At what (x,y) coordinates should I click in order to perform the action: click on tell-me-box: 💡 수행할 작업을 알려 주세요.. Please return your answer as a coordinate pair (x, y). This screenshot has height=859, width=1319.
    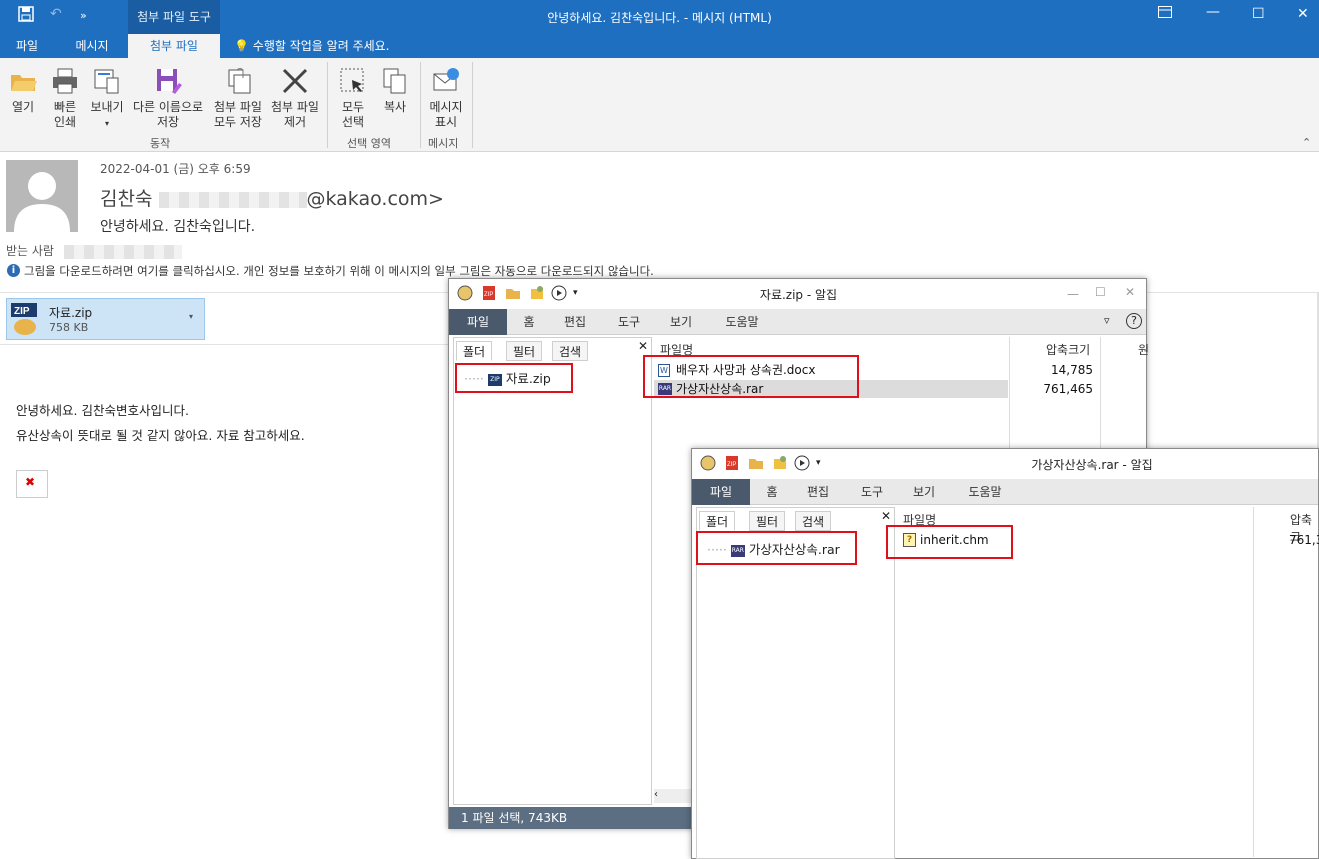
    Looking at the image, I should click on (324, 46).